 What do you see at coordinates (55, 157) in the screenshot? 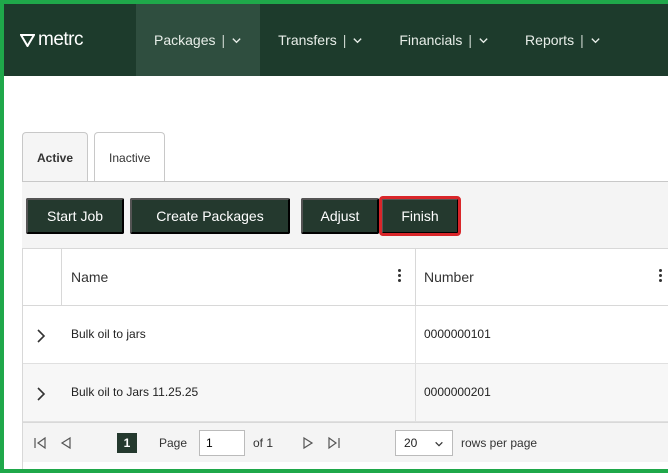
I see `tab-active: Active` at bounding box center [55, 157].